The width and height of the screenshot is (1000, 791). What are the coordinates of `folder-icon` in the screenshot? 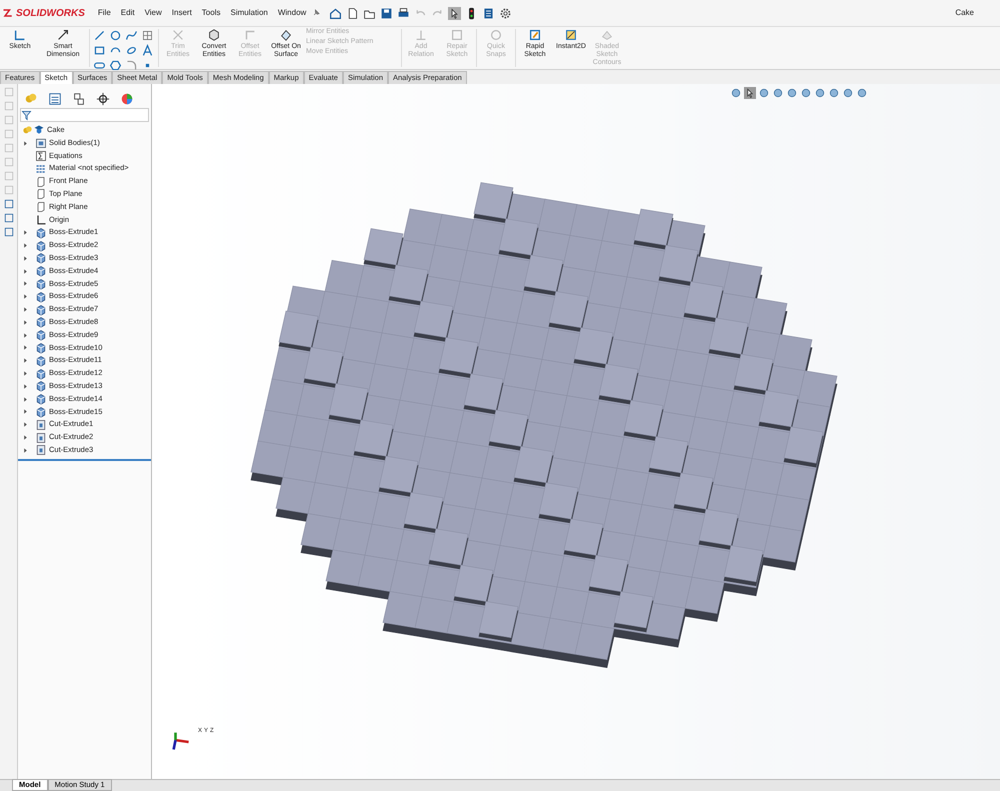 It's located at (41, 143).